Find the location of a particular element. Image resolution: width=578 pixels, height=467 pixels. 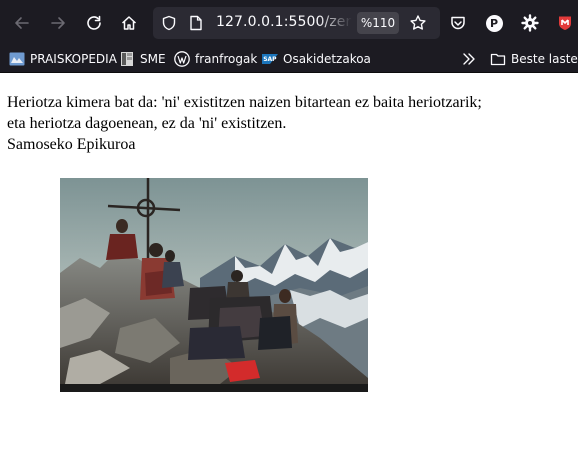

forward-button is located at coordinates (58, 23).